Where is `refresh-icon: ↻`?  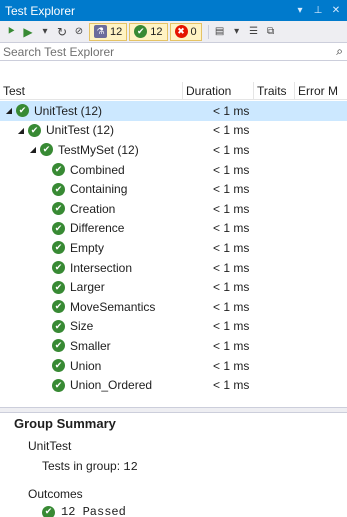
refresh-icon: ↻ is located at coordinates (62, 31).